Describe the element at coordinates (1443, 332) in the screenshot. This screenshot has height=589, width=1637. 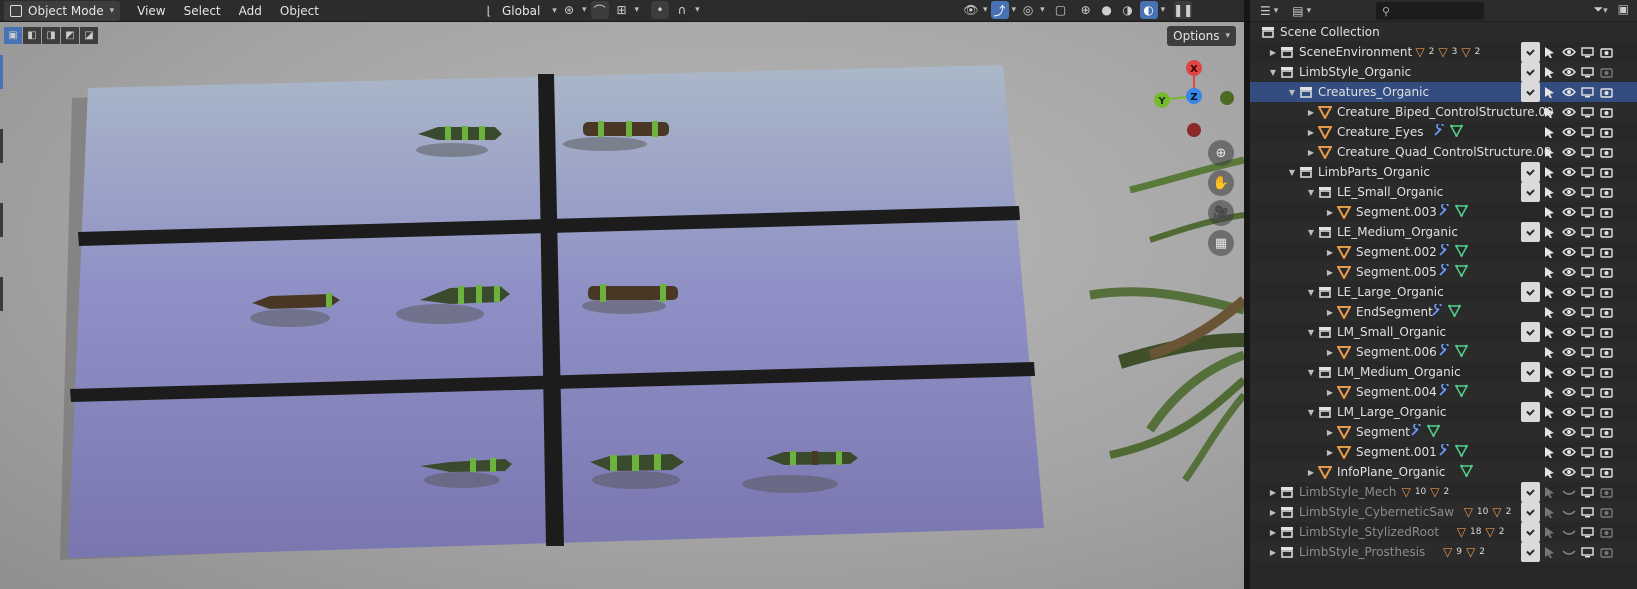
I see `collection-row: ▼ LM_Small_Organic` at that location.